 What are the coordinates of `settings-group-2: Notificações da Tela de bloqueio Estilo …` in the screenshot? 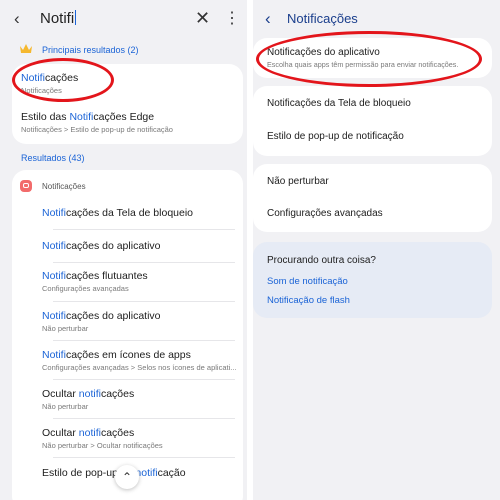 It's located at (372, 121).